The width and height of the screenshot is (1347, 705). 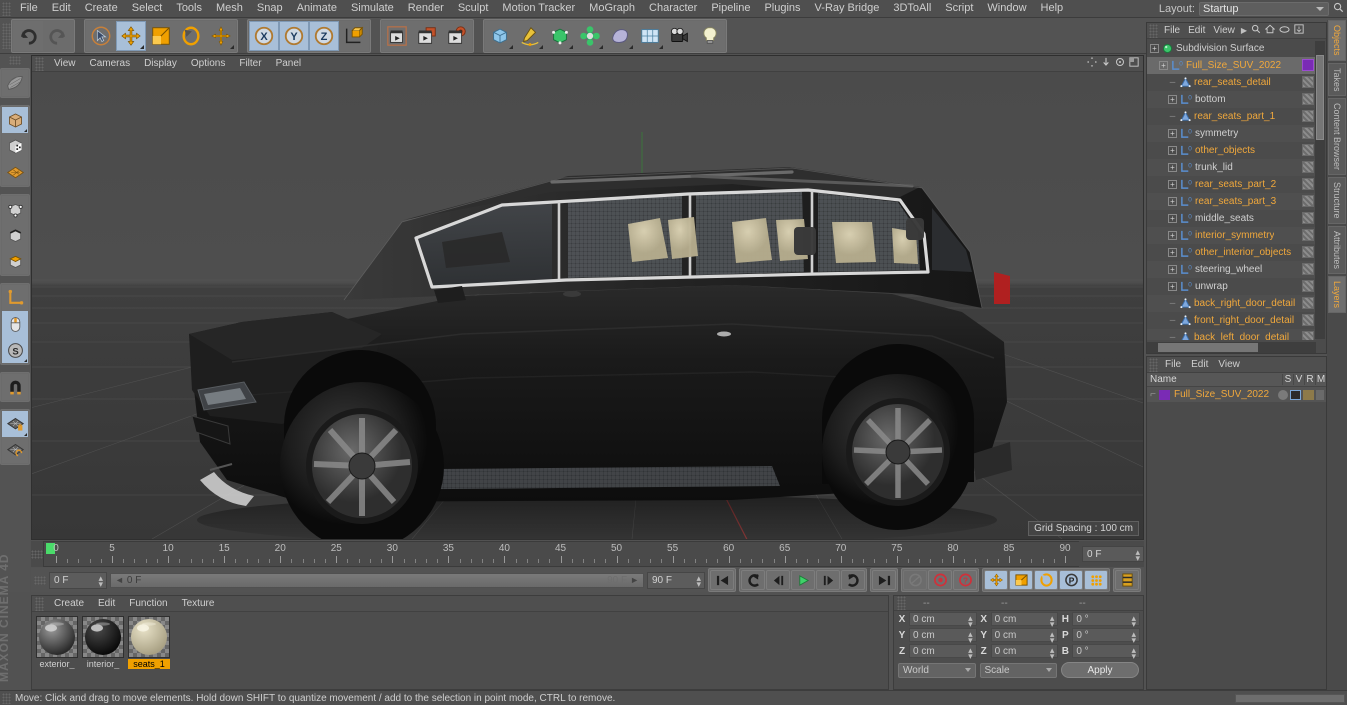 What do you see at coordinates (1320, 97) in the screenshot?
I see `scrollbar-thumb` at bounding box center [1320, 97].